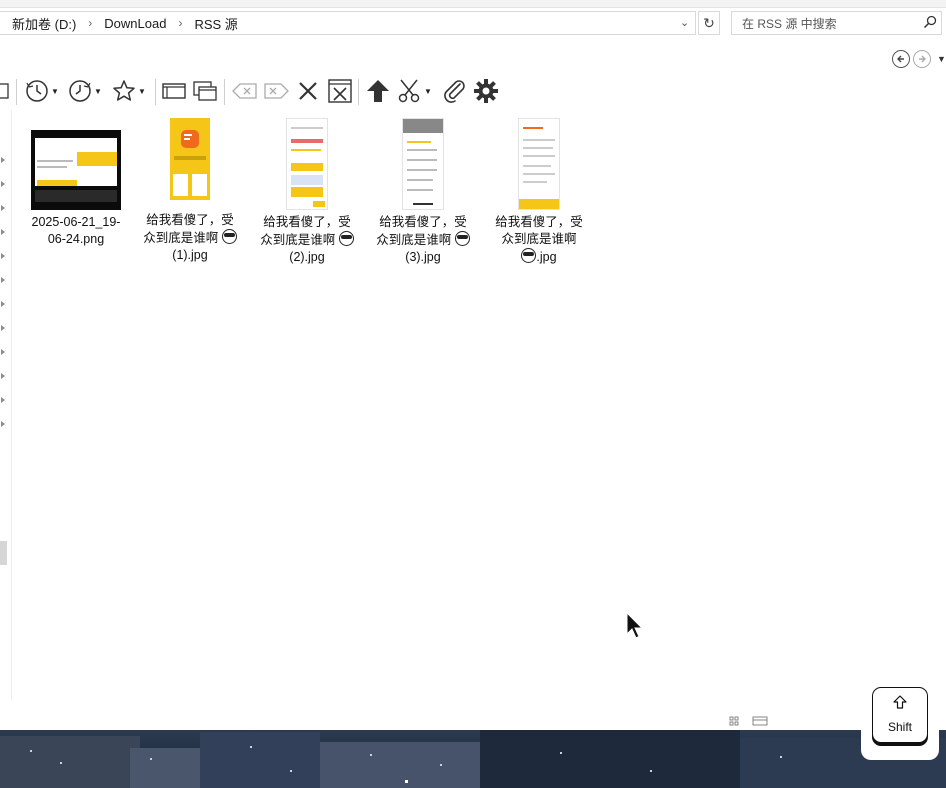  I want to click on arrow-left-icon, so click(900, 59).